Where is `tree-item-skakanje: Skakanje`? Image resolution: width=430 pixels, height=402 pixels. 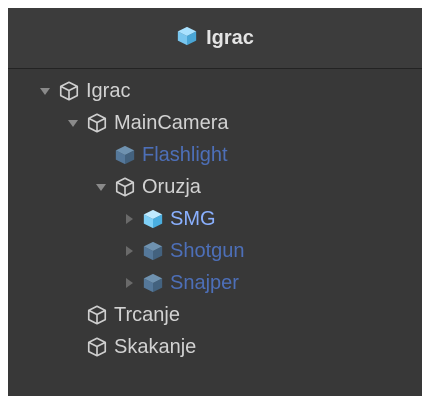
tree-item-skakanje: Skakanje is located at coordinates (215, 347).